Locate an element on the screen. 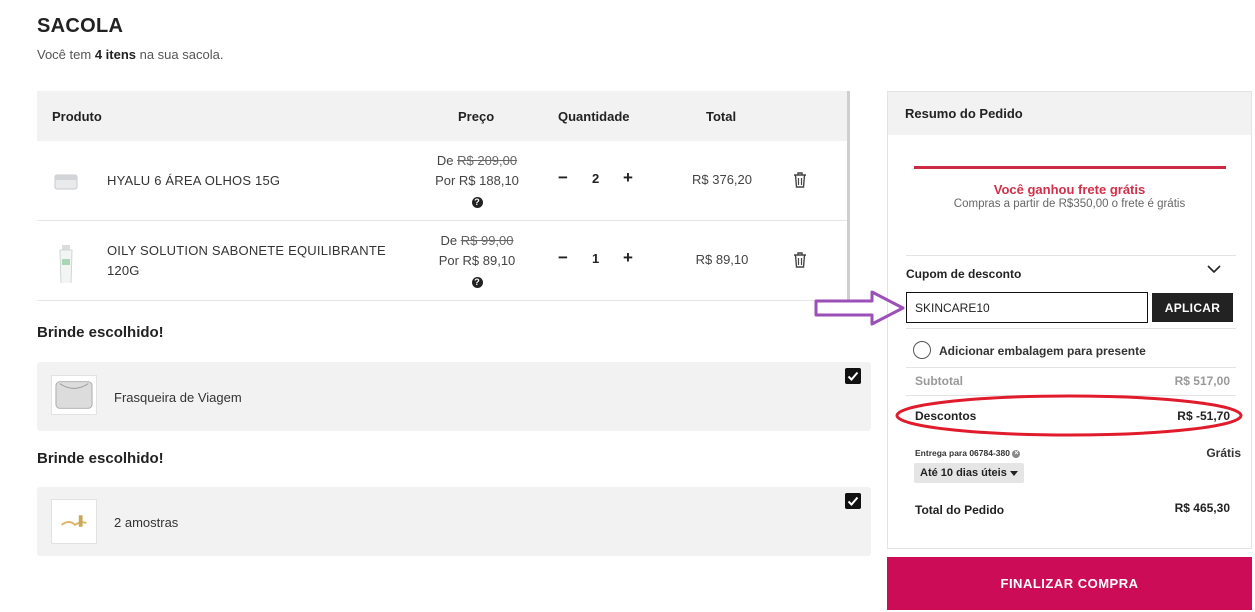 Image resolution: width=1255 pixels, height=612 pixels. coupon-input is located at coordinates (1027, 307).